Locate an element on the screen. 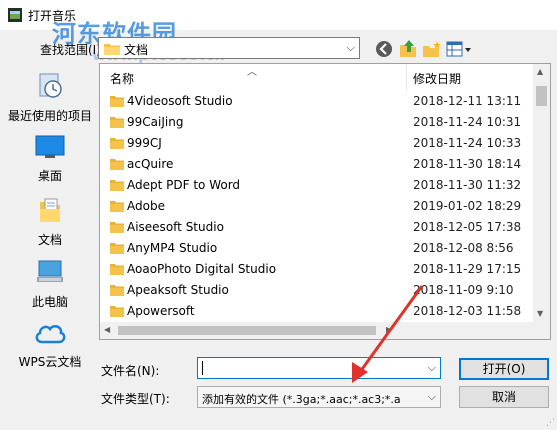 This screenshot has height=430, width=557. text-caret is located at coordinates (202, 368).